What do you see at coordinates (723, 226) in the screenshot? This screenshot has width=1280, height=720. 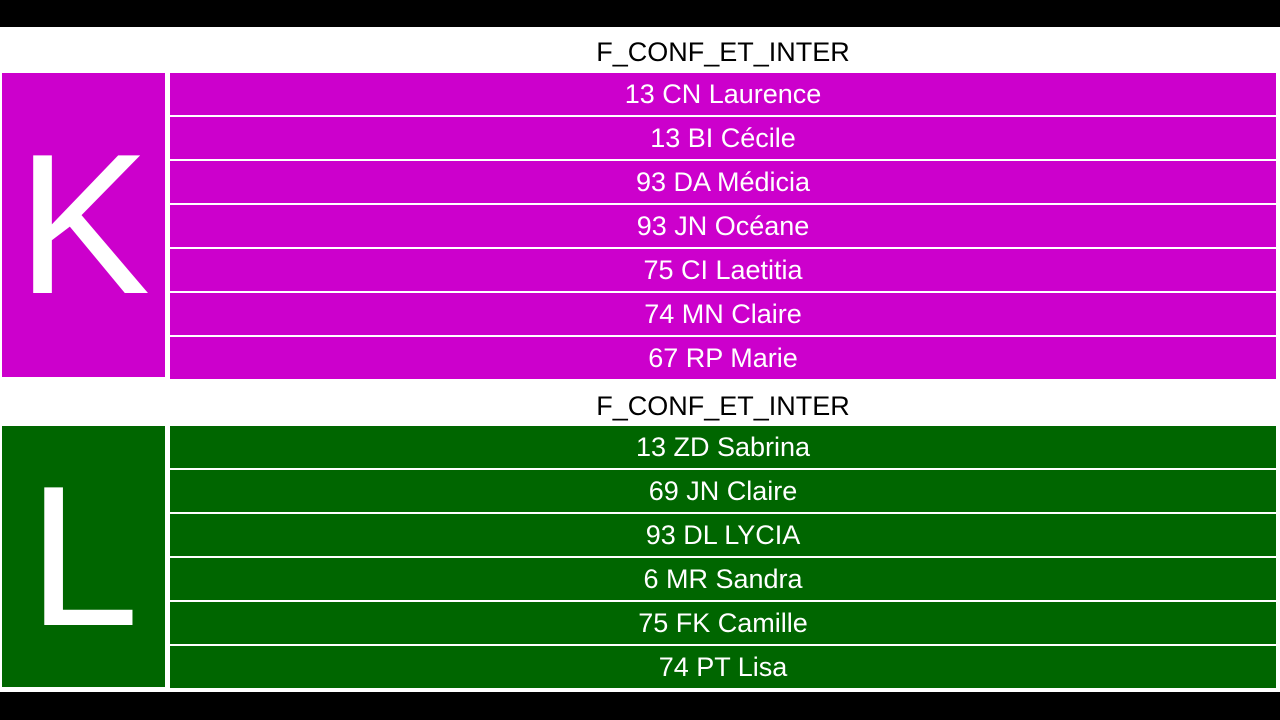 I see `list-item: 93 JN Océane` at bounding box center [723, 226].